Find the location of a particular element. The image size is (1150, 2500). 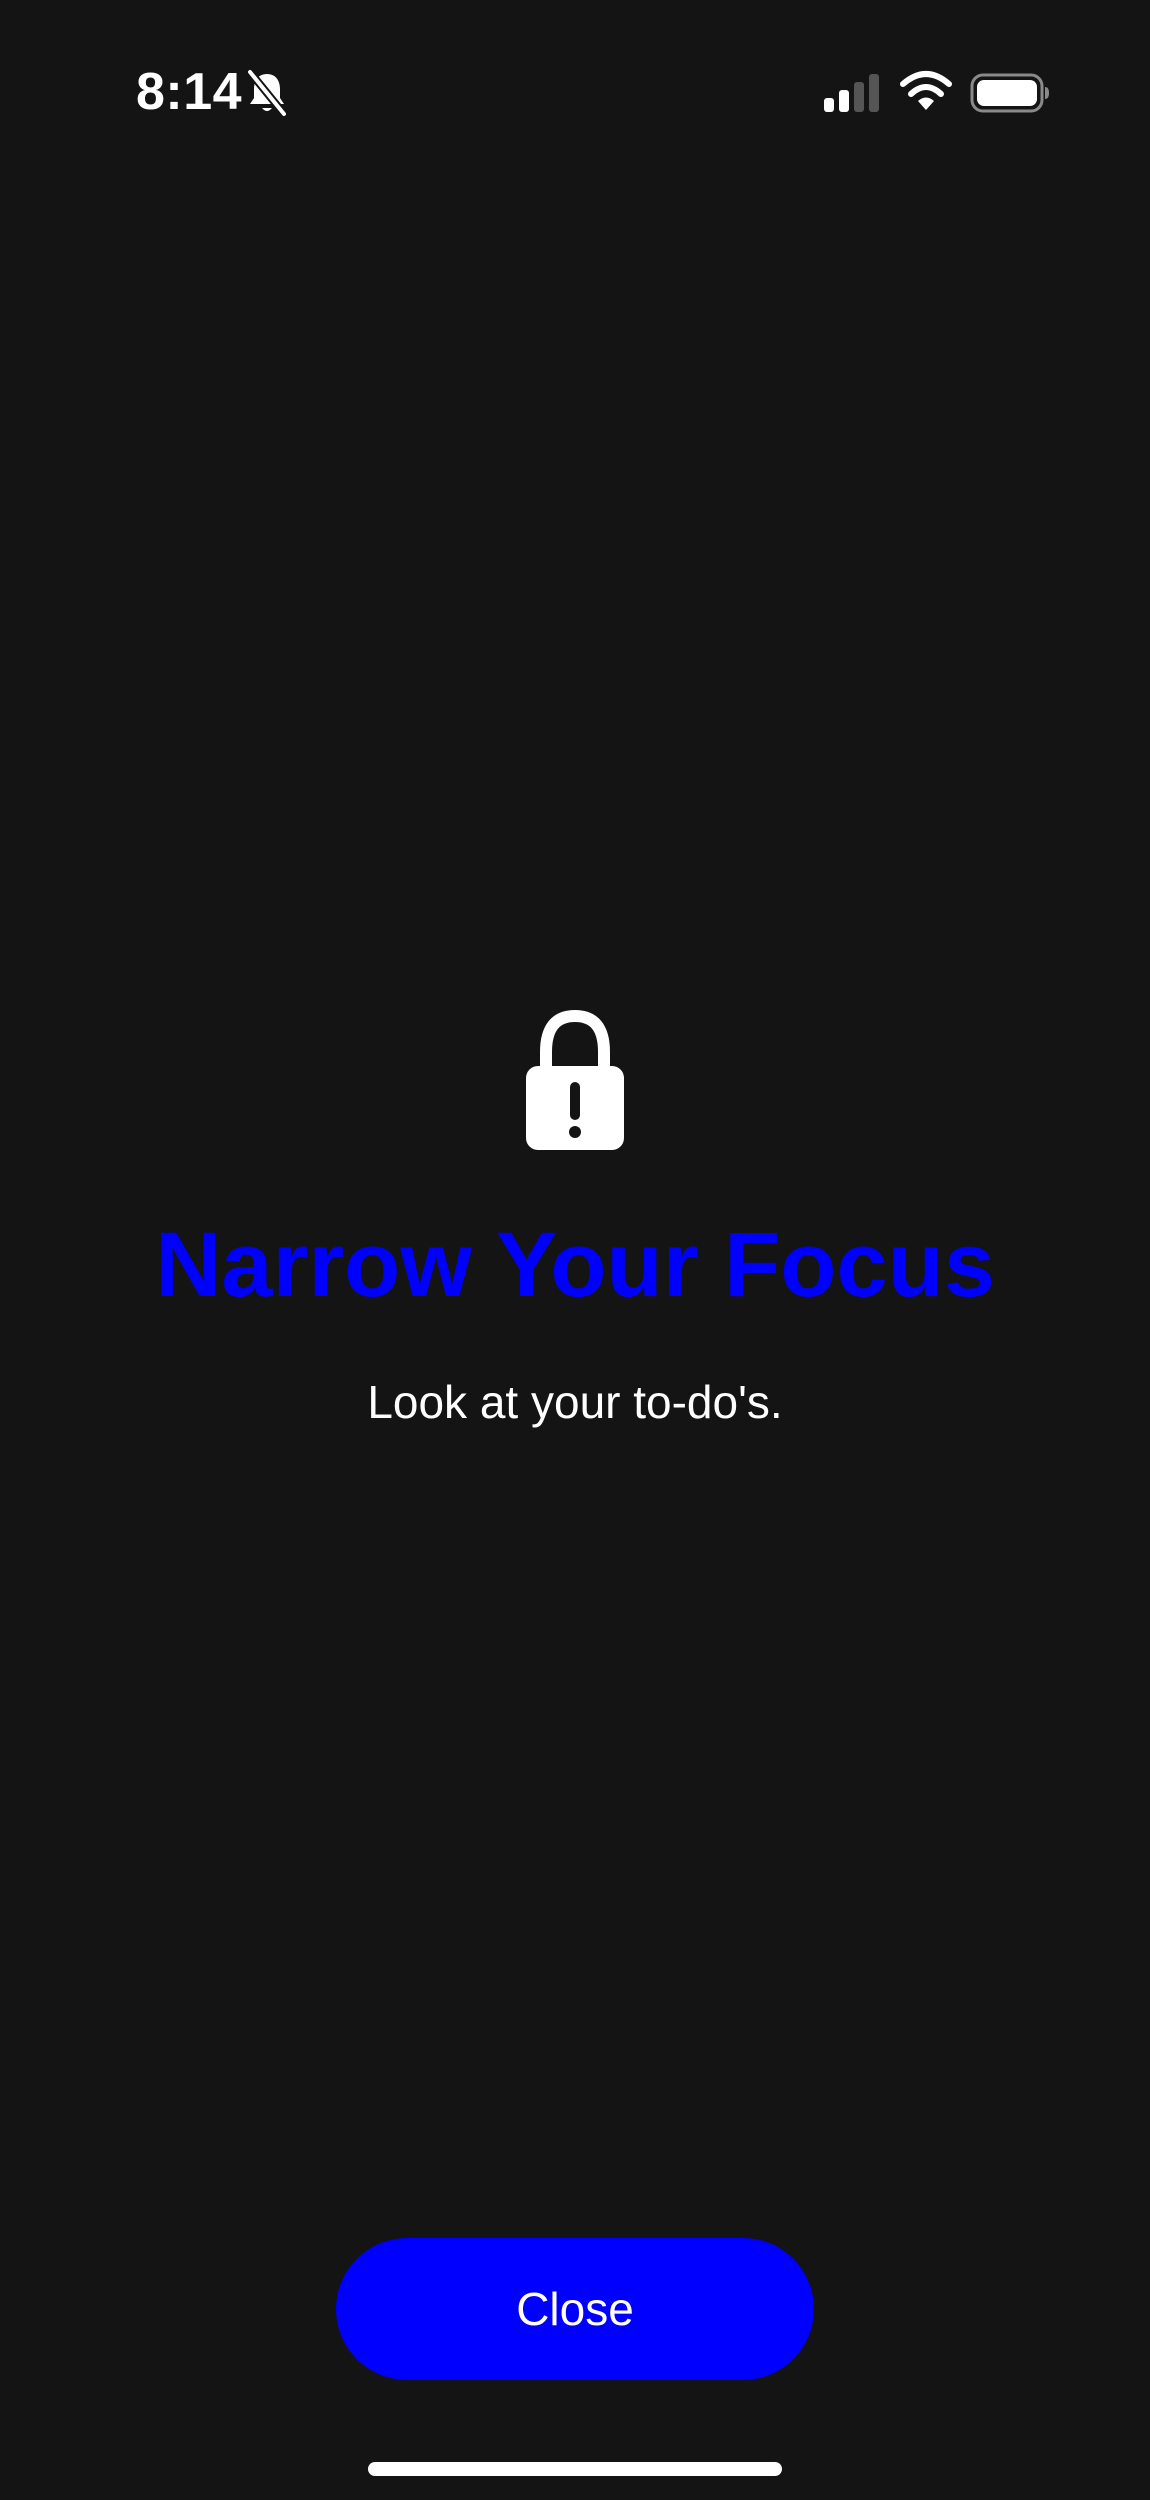

lock-exclamation-icon is located at coordinates (575, 1079).